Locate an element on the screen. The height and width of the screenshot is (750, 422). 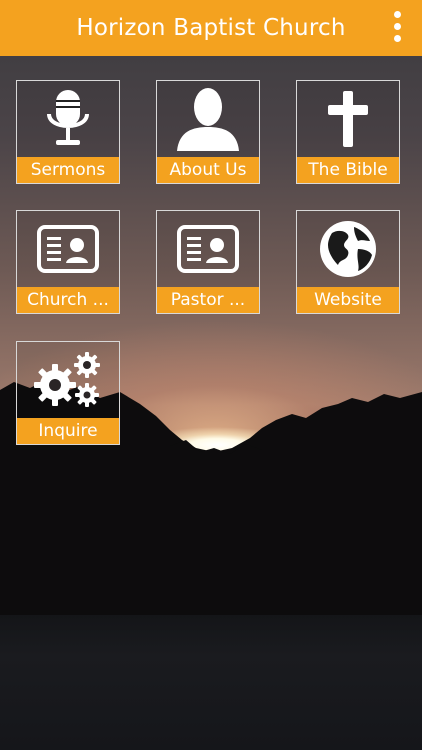
globe-icon is located at coordinates (348, 249).